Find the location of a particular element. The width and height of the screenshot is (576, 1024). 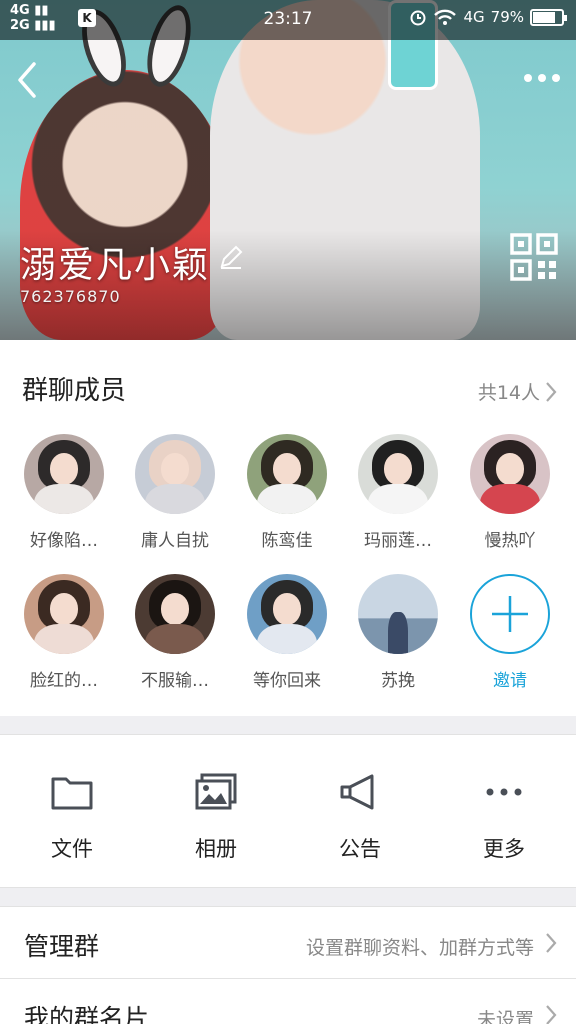

row-value: 未设置 is located at coordinates (505, 1016).